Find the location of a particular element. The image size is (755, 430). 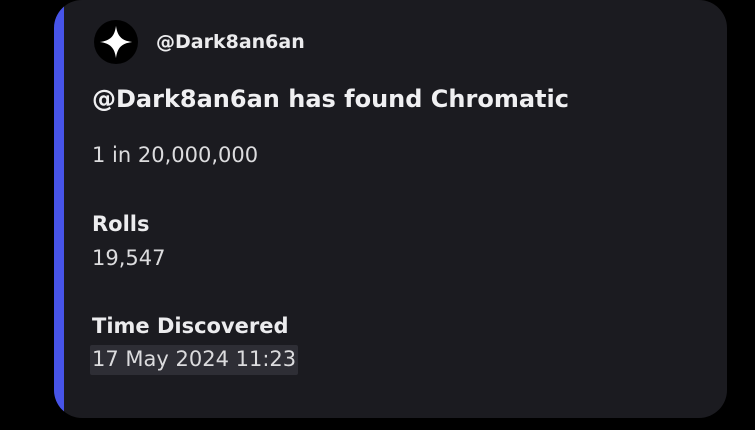

embed-author: @Dark8an6an is located at coordinates (199, 42).